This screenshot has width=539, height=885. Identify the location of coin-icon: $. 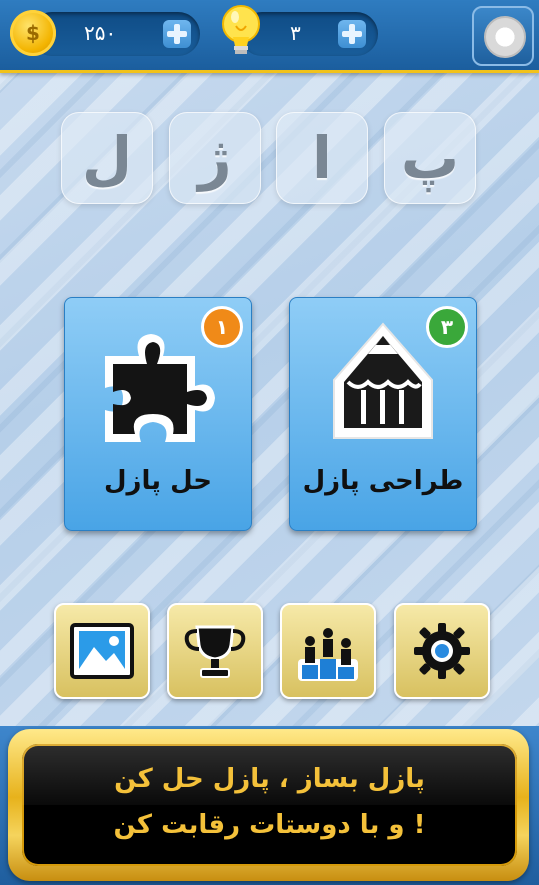
(33, 33).